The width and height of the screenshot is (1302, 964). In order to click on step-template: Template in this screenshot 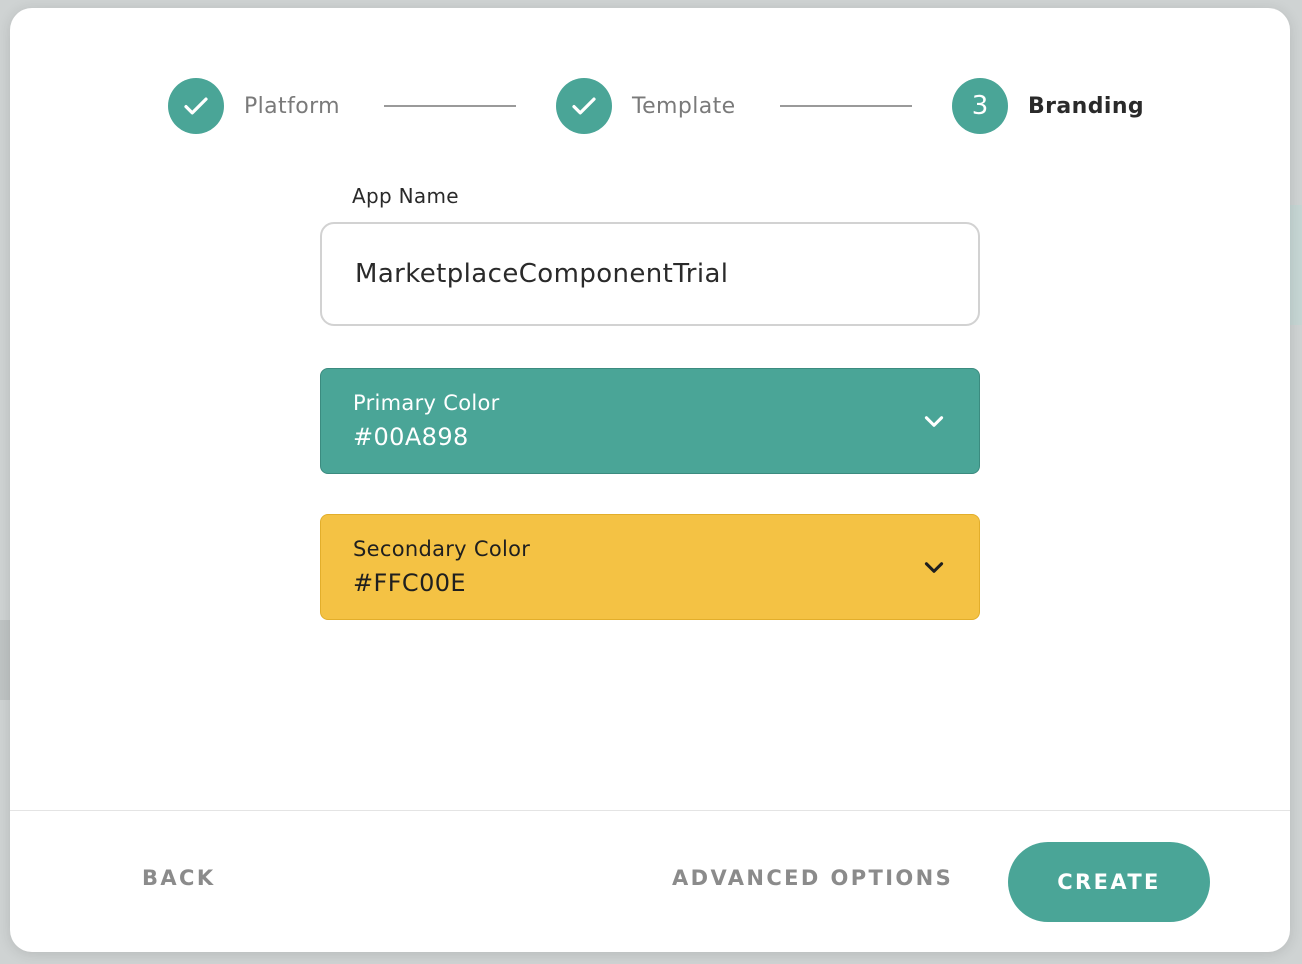, I will do `click(646, 106)`.